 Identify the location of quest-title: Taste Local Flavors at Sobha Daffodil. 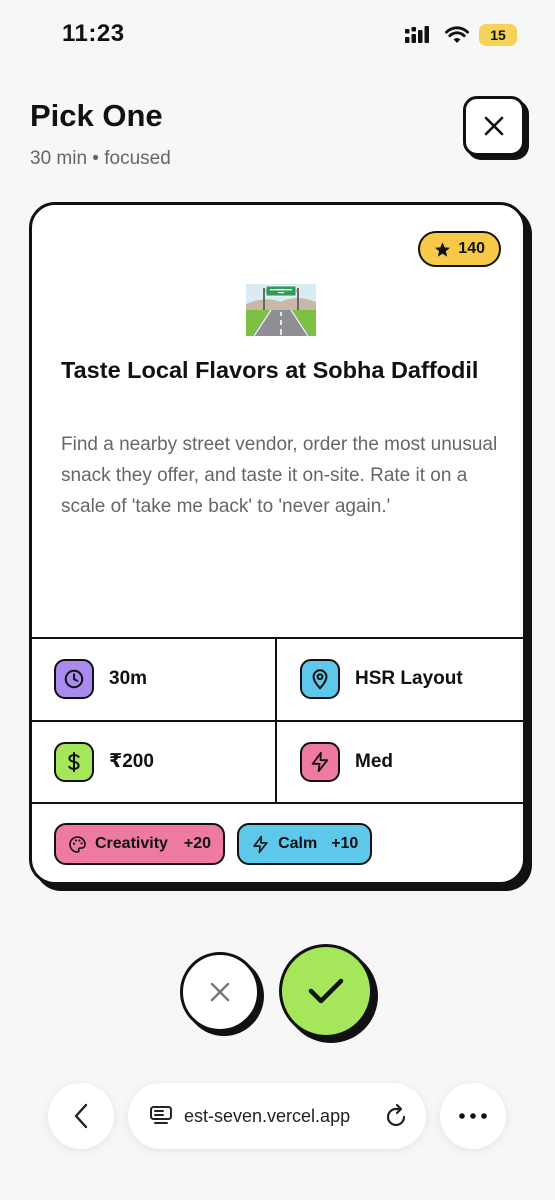
(270, 370).